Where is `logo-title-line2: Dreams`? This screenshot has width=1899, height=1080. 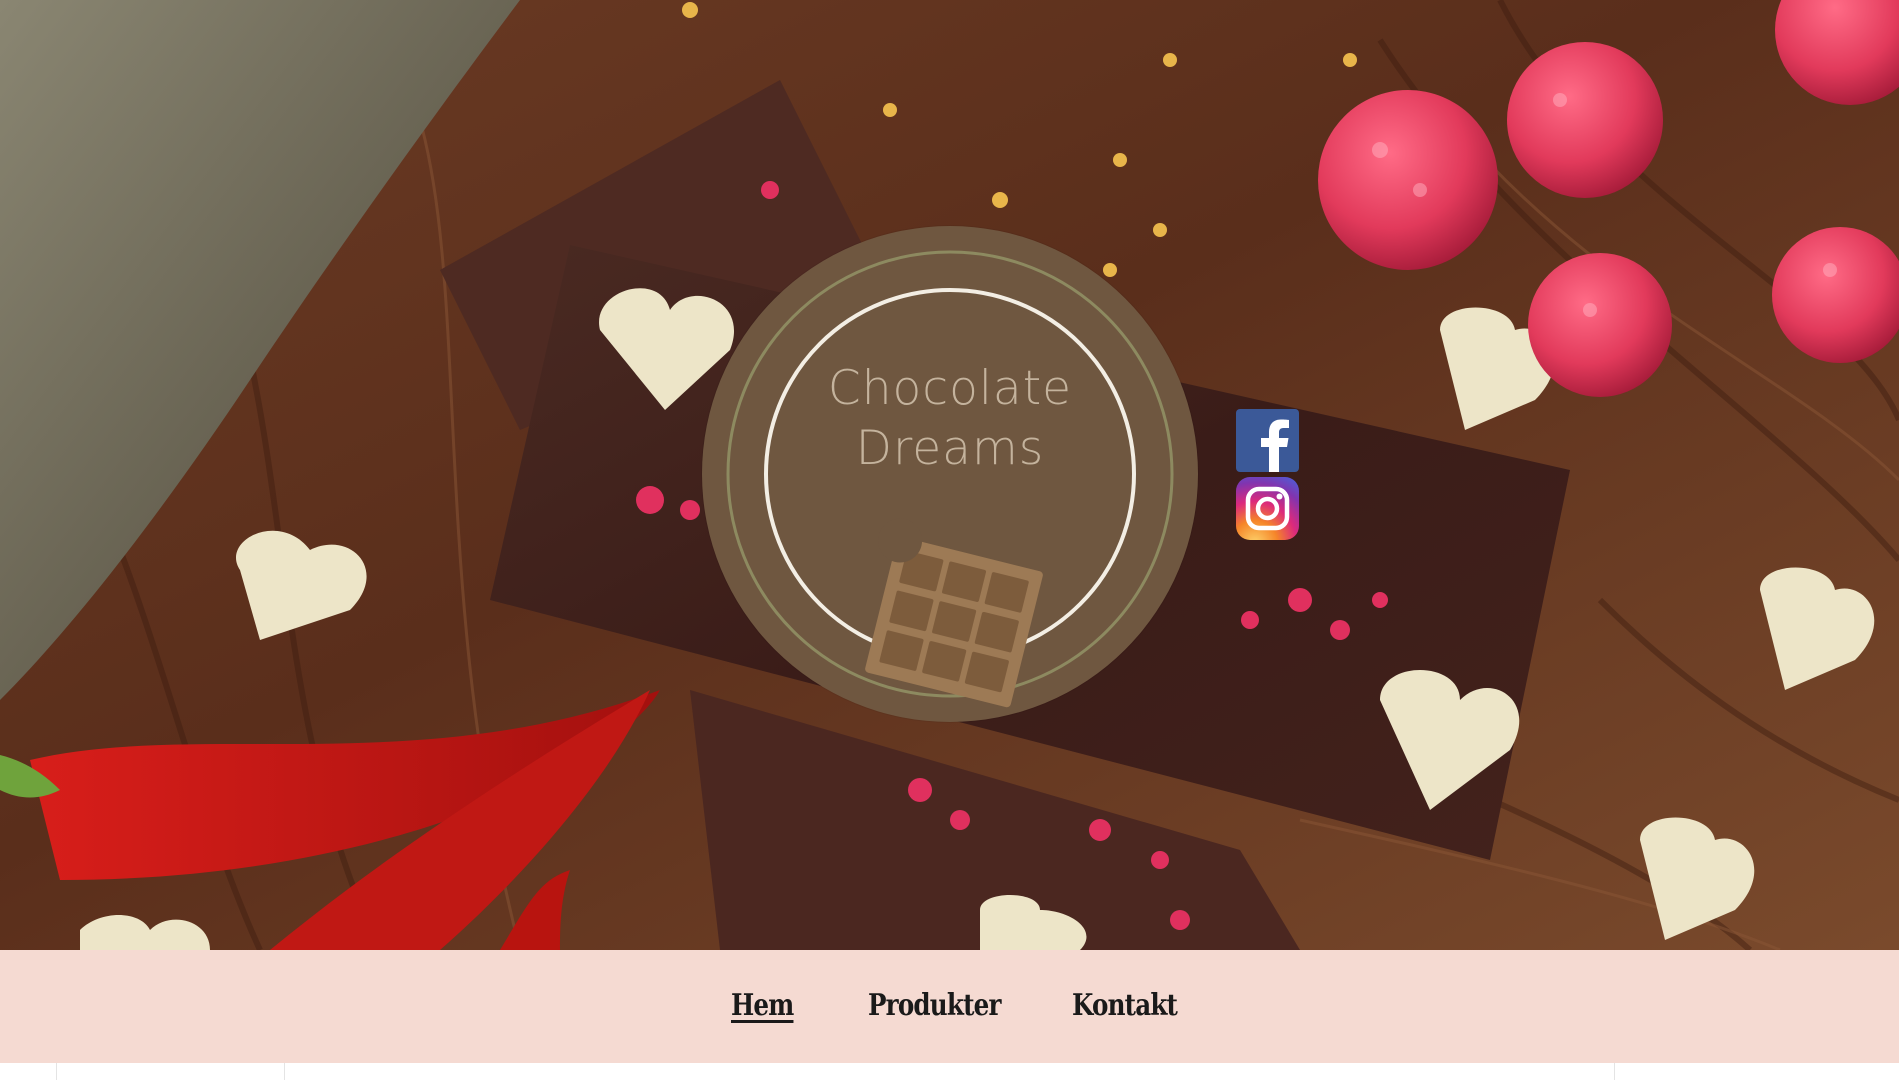
logo-title-line2: Dreams is located at coordinates (950, 448).